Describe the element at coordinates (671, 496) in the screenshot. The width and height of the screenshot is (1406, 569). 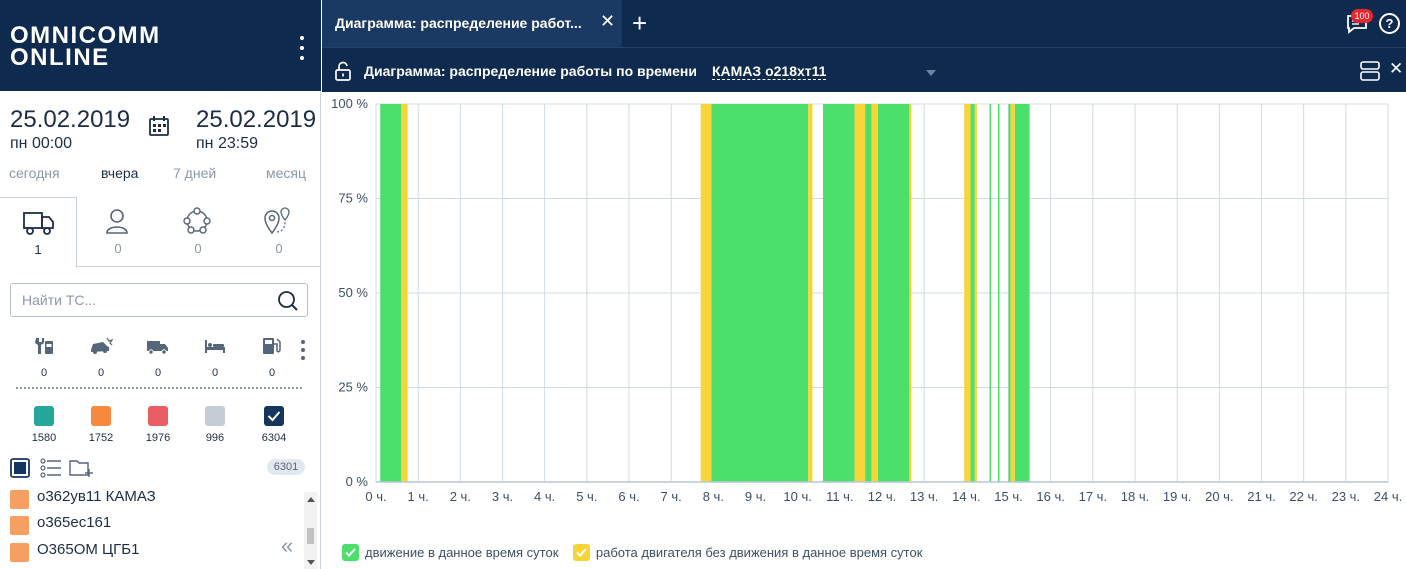
I see `x-tick-label: 7 ч.` at that location.